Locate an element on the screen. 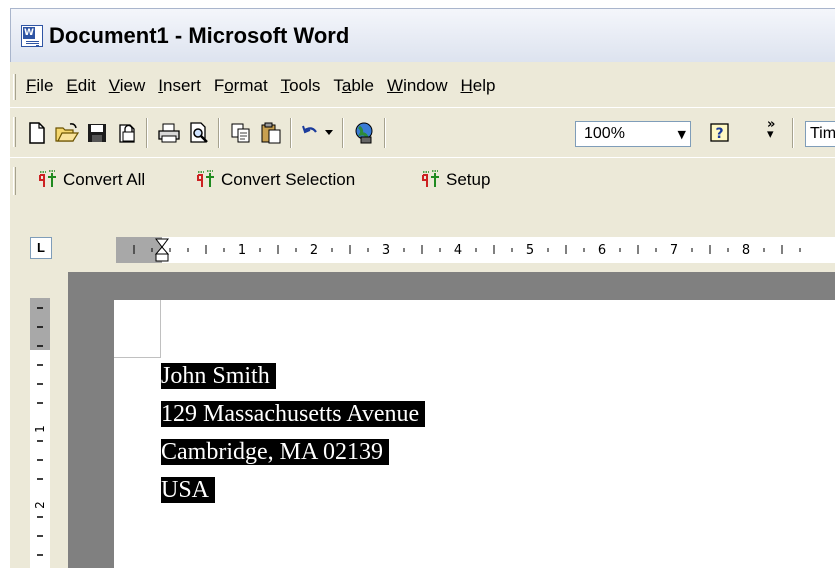 This screenshot has width=835, height=568. ruler-number-7: 7 is located at coordinates (674, 250).